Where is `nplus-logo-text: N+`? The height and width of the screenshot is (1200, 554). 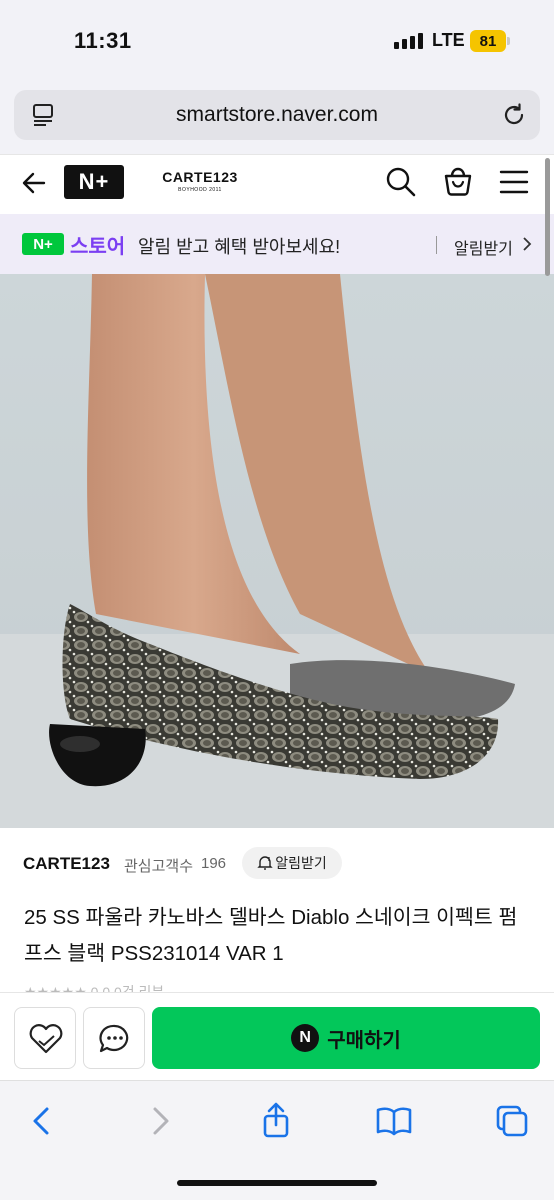
nplus-logo-text: N+ is located at coordinates (94, 181).